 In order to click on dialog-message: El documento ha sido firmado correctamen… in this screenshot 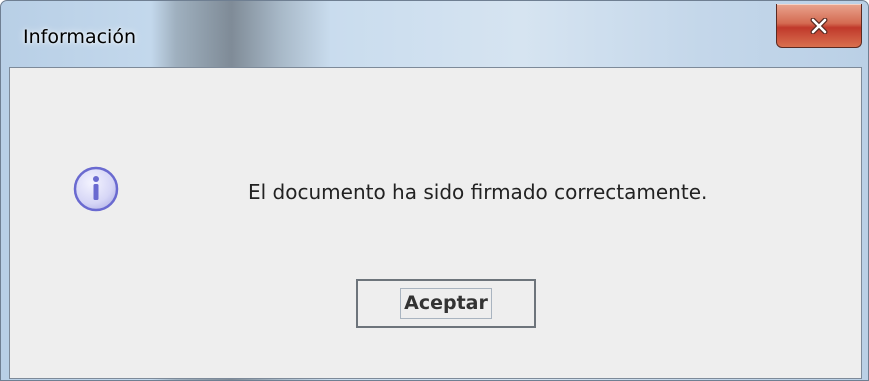, I will do `click(478, 192)`.